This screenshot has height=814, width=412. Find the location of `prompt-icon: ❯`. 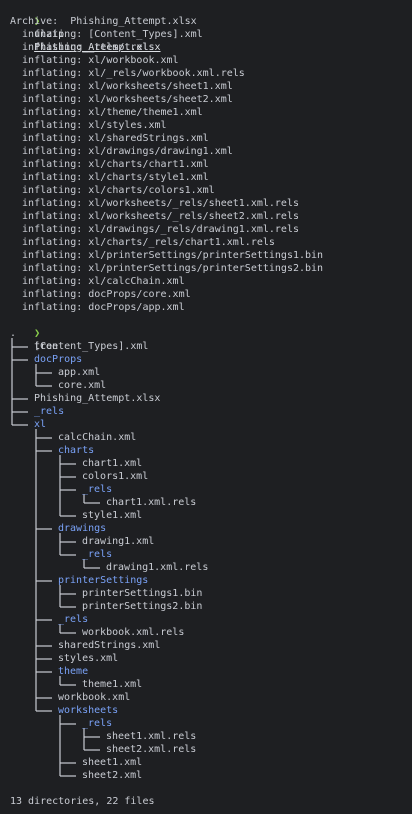

prompt-icon: ❯ is located at coordinates (37, 333).